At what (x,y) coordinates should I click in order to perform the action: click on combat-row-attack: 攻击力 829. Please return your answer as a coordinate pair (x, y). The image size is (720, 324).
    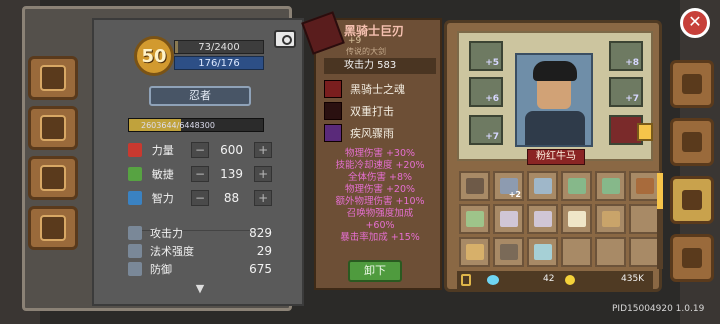
    Looking at the image, I should click on (200, 233).